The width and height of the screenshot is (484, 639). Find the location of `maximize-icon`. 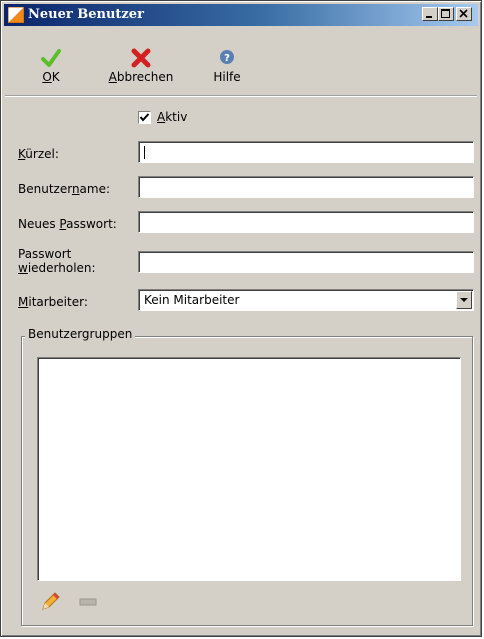

maximize-icon is located at coordinates (445, 13).